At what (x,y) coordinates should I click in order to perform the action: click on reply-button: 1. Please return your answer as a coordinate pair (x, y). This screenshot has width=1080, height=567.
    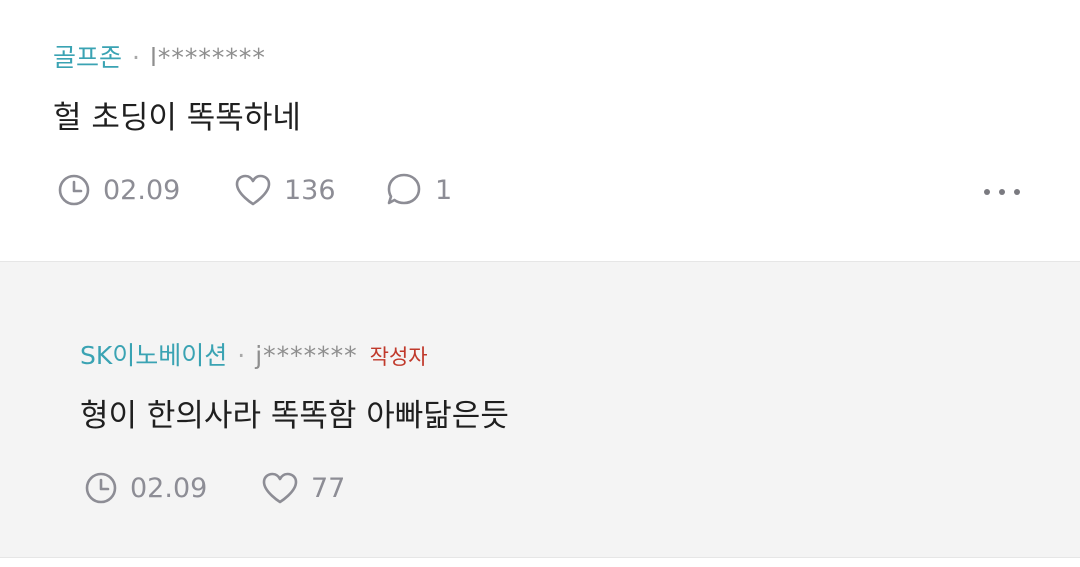
    Looking at the image, I should click on (418, 190).